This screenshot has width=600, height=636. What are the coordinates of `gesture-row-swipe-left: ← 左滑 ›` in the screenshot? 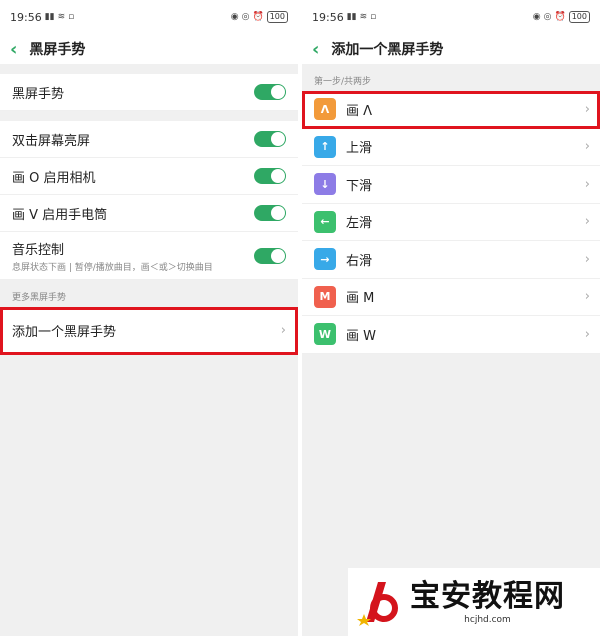 It's located at (451, 222).